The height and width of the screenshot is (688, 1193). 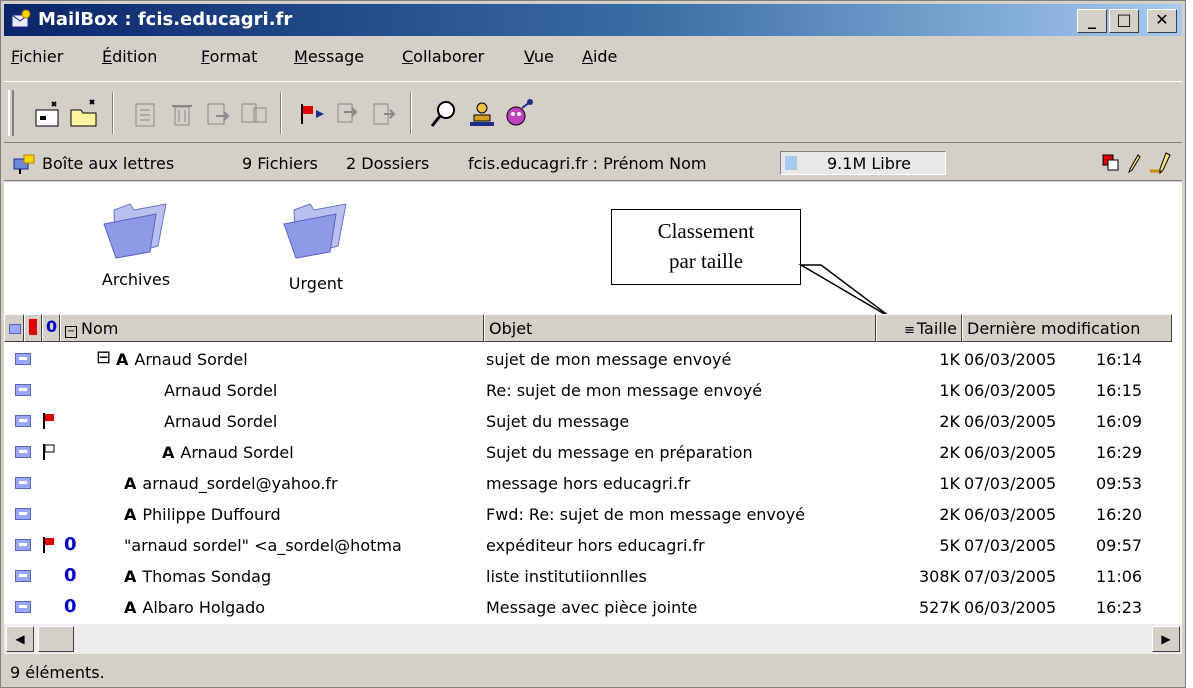 What do you see at coordinates (1119, 452) in the screenshot?
I see `message-time: 16:29` at bounding box center [1119, 452].